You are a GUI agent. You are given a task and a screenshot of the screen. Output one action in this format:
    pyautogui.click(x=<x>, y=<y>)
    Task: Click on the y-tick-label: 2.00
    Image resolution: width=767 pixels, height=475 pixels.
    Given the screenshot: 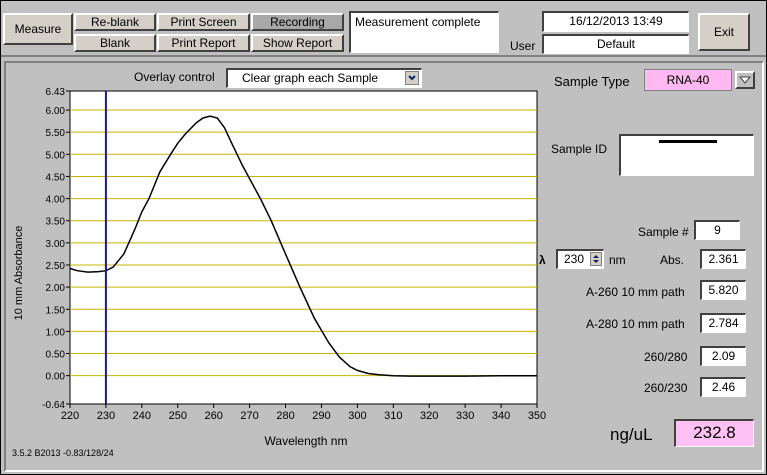 What is the action you would take?
    pyautogui.click(x=56, y=288)
    